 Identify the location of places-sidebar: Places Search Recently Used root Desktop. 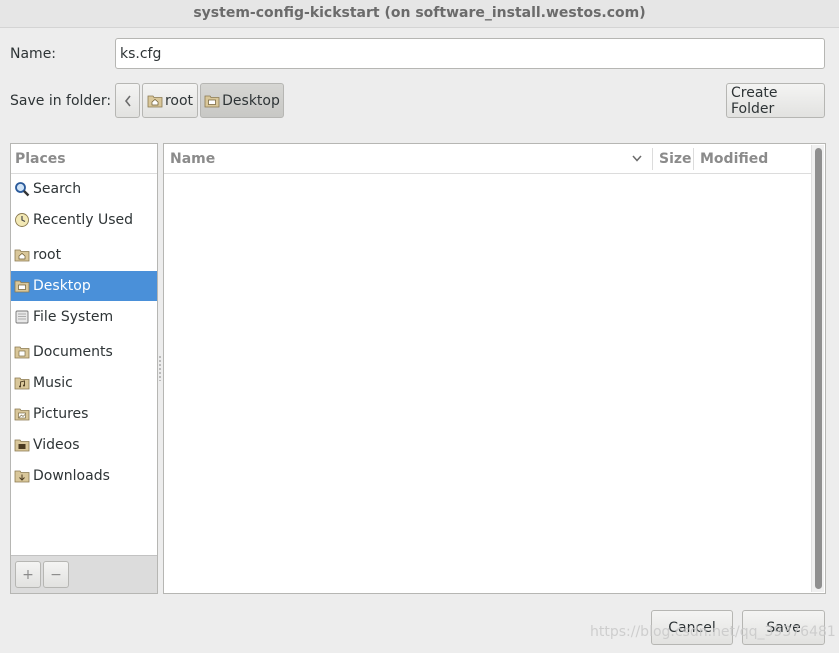
(84, 368).